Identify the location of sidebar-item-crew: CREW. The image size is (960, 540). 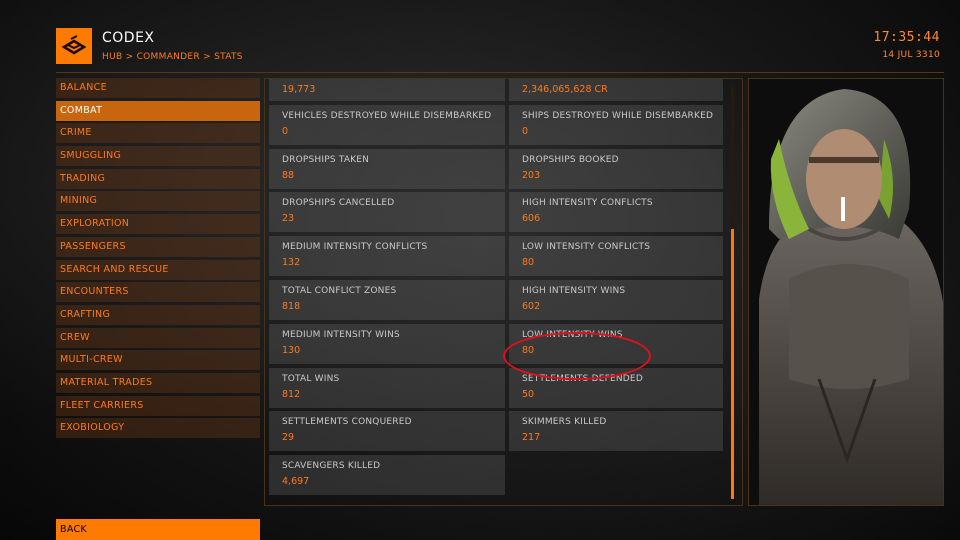
(158, 337).